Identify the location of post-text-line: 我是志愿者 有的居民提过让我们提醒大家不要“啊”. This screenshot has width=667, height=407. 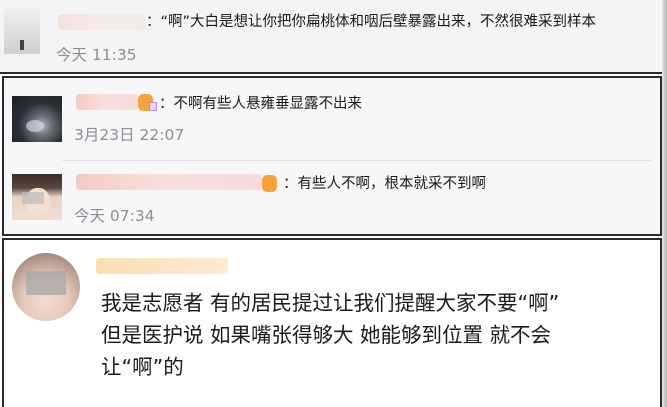
(330, 303).